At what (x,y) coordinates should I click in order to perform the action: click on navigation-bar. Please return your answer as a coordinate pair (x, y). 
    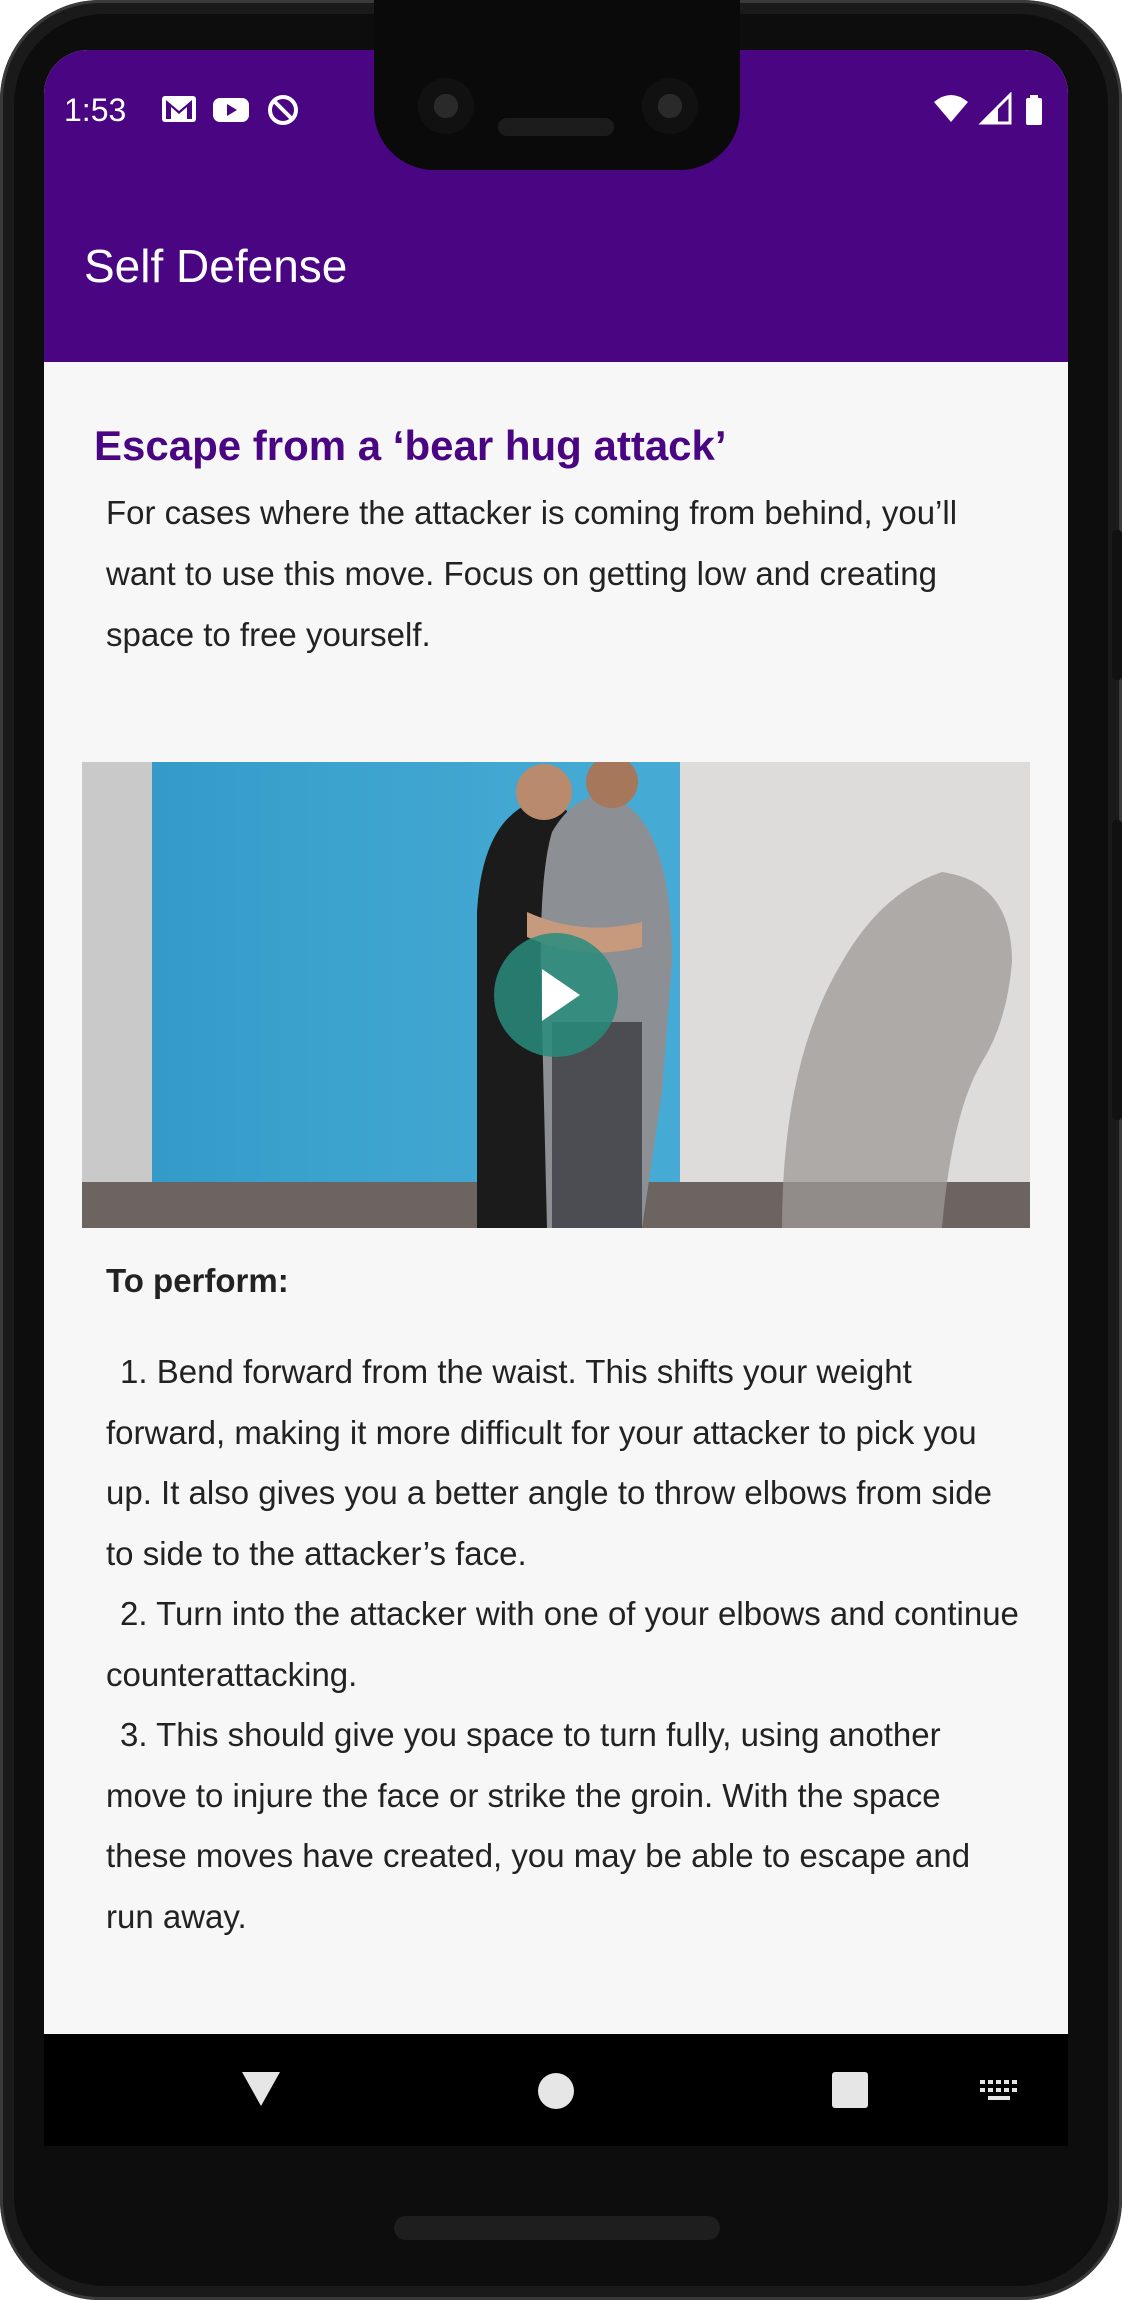
    Looking at the image, I should click on (556, 2090).